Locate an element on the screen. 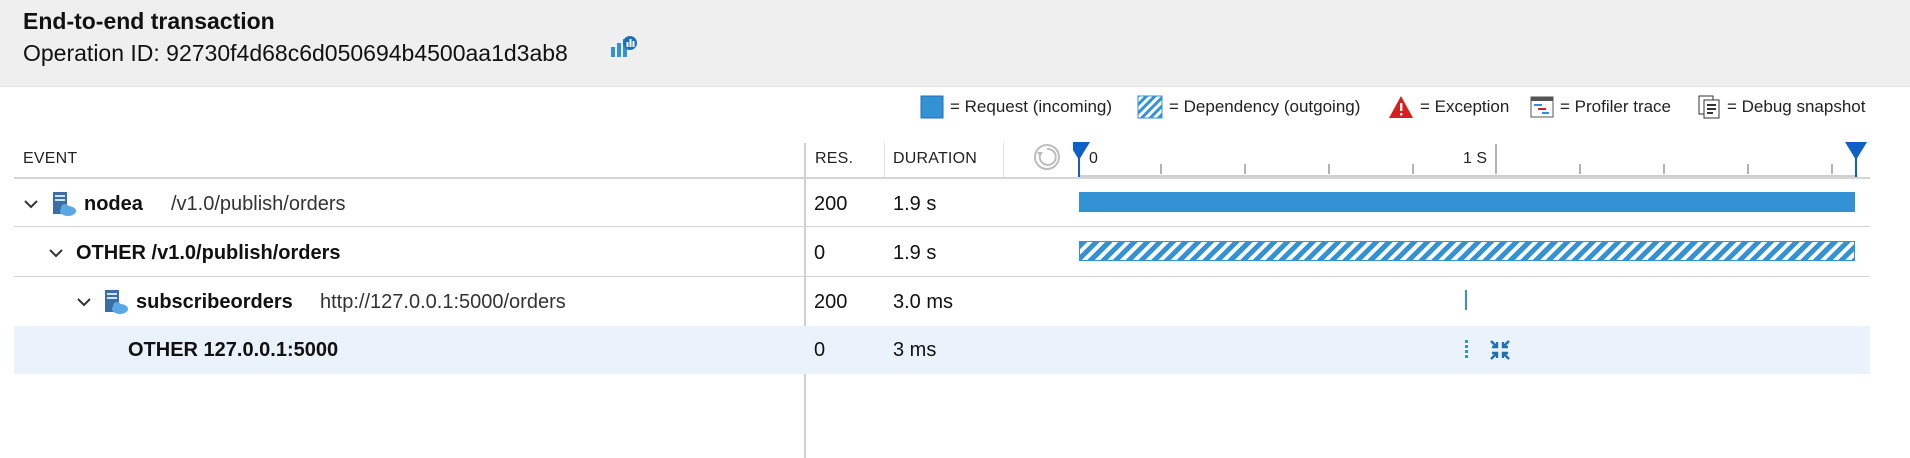 The image size is (1910, 458). row-name: OTHER 127.0.0.1:5000 is located at coordinates (233, 349).